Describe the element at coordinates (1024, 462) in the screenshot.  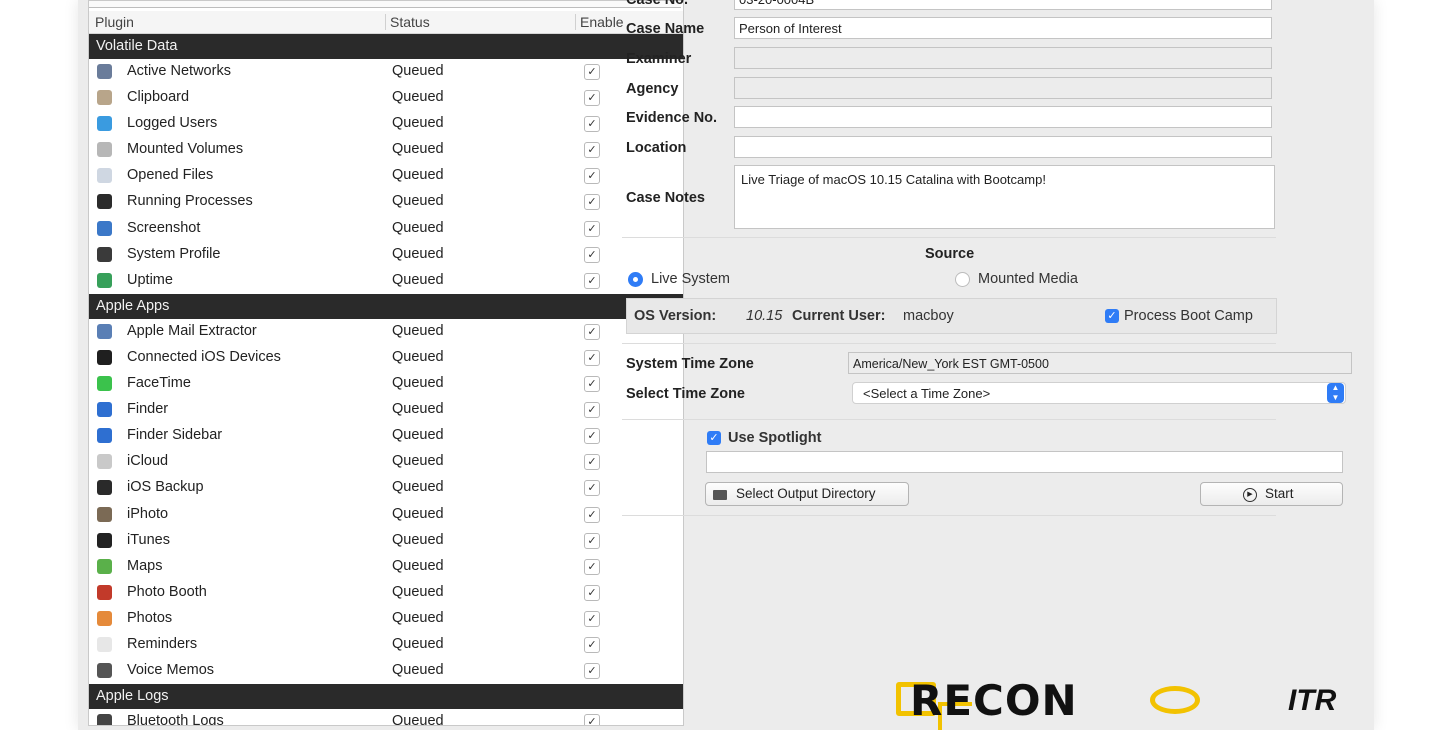
I see `output-directory-field` at that location.